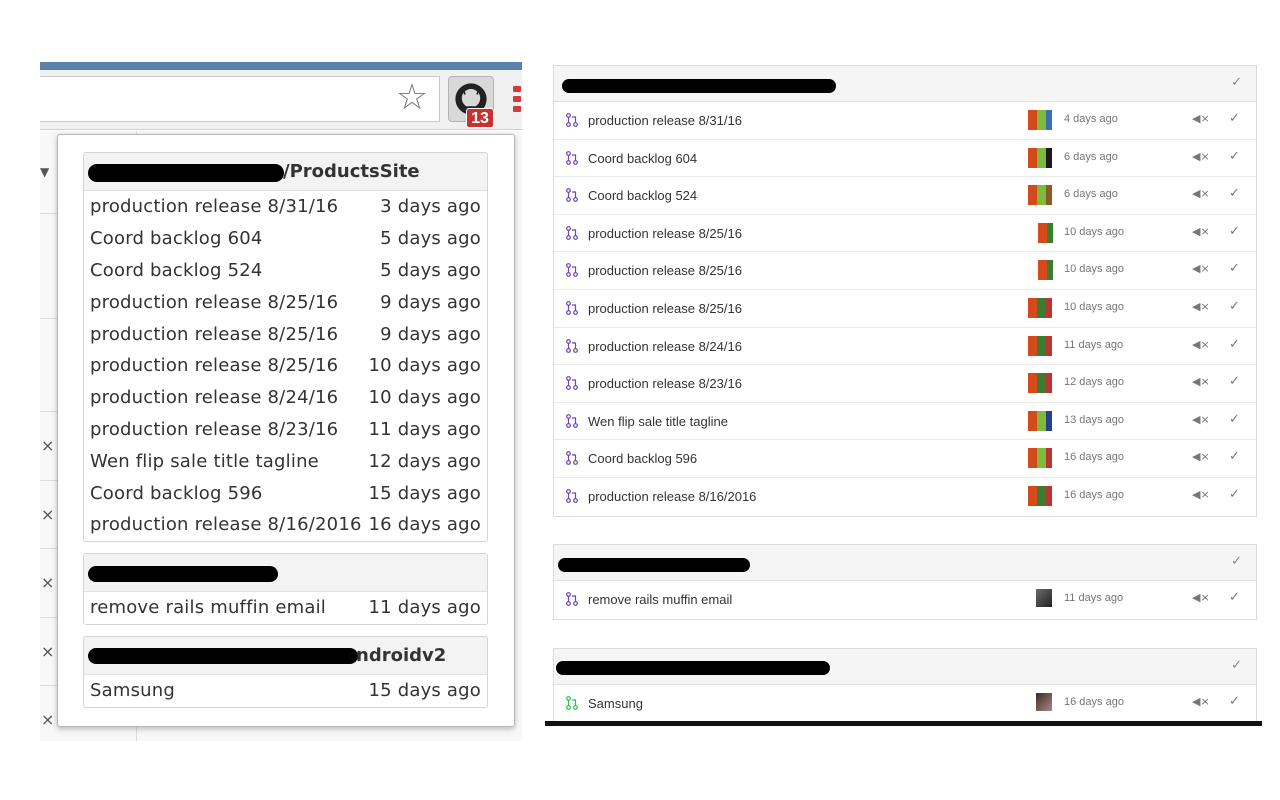  Describe the element at coordinates (660, 599) in the screenshot. I see `notification-title: remove rails muffin email` at that location.